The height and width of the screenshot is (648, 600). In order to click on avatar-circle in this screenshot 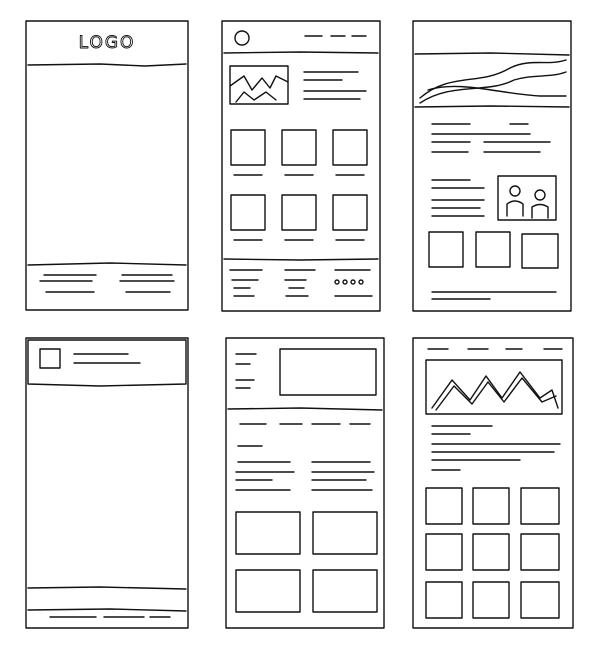, I will do `click(242, 38)`.